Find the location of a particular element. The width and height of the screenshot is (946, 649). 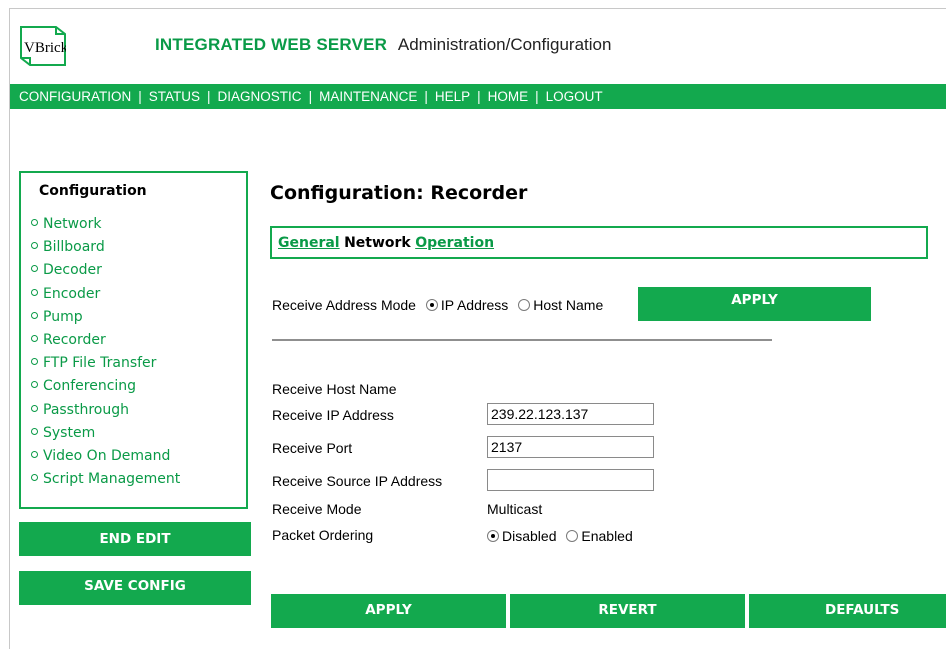

sidebar-item-conferencing: Conferencing is located at coordinates (105, 386).